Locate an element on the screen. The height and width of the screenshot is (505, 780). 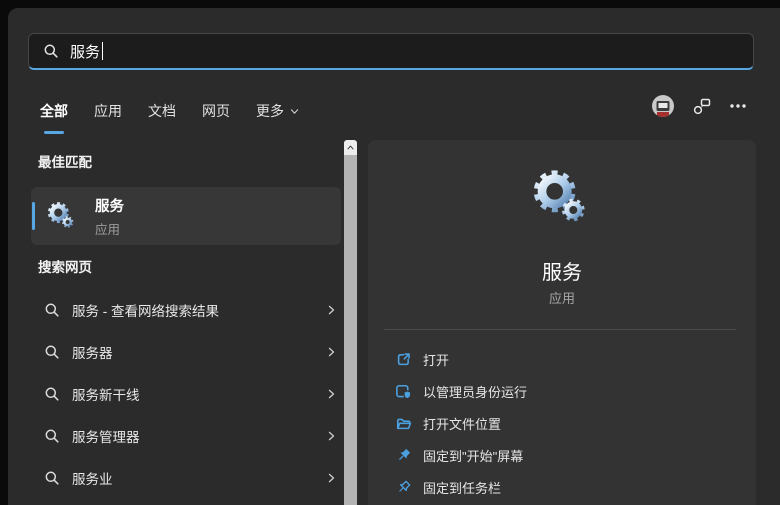
action-label: 打开文件位置 is located at coordinates (462, 424).